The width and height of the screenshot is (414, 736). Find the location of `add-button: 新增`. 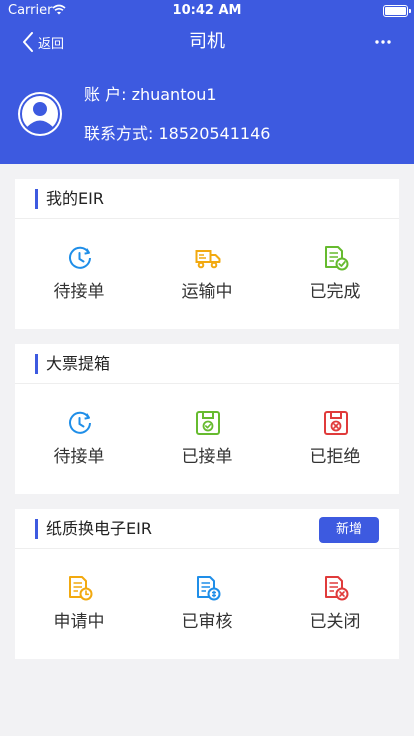

add-button: 新增 is located at coordinates (349, 530).